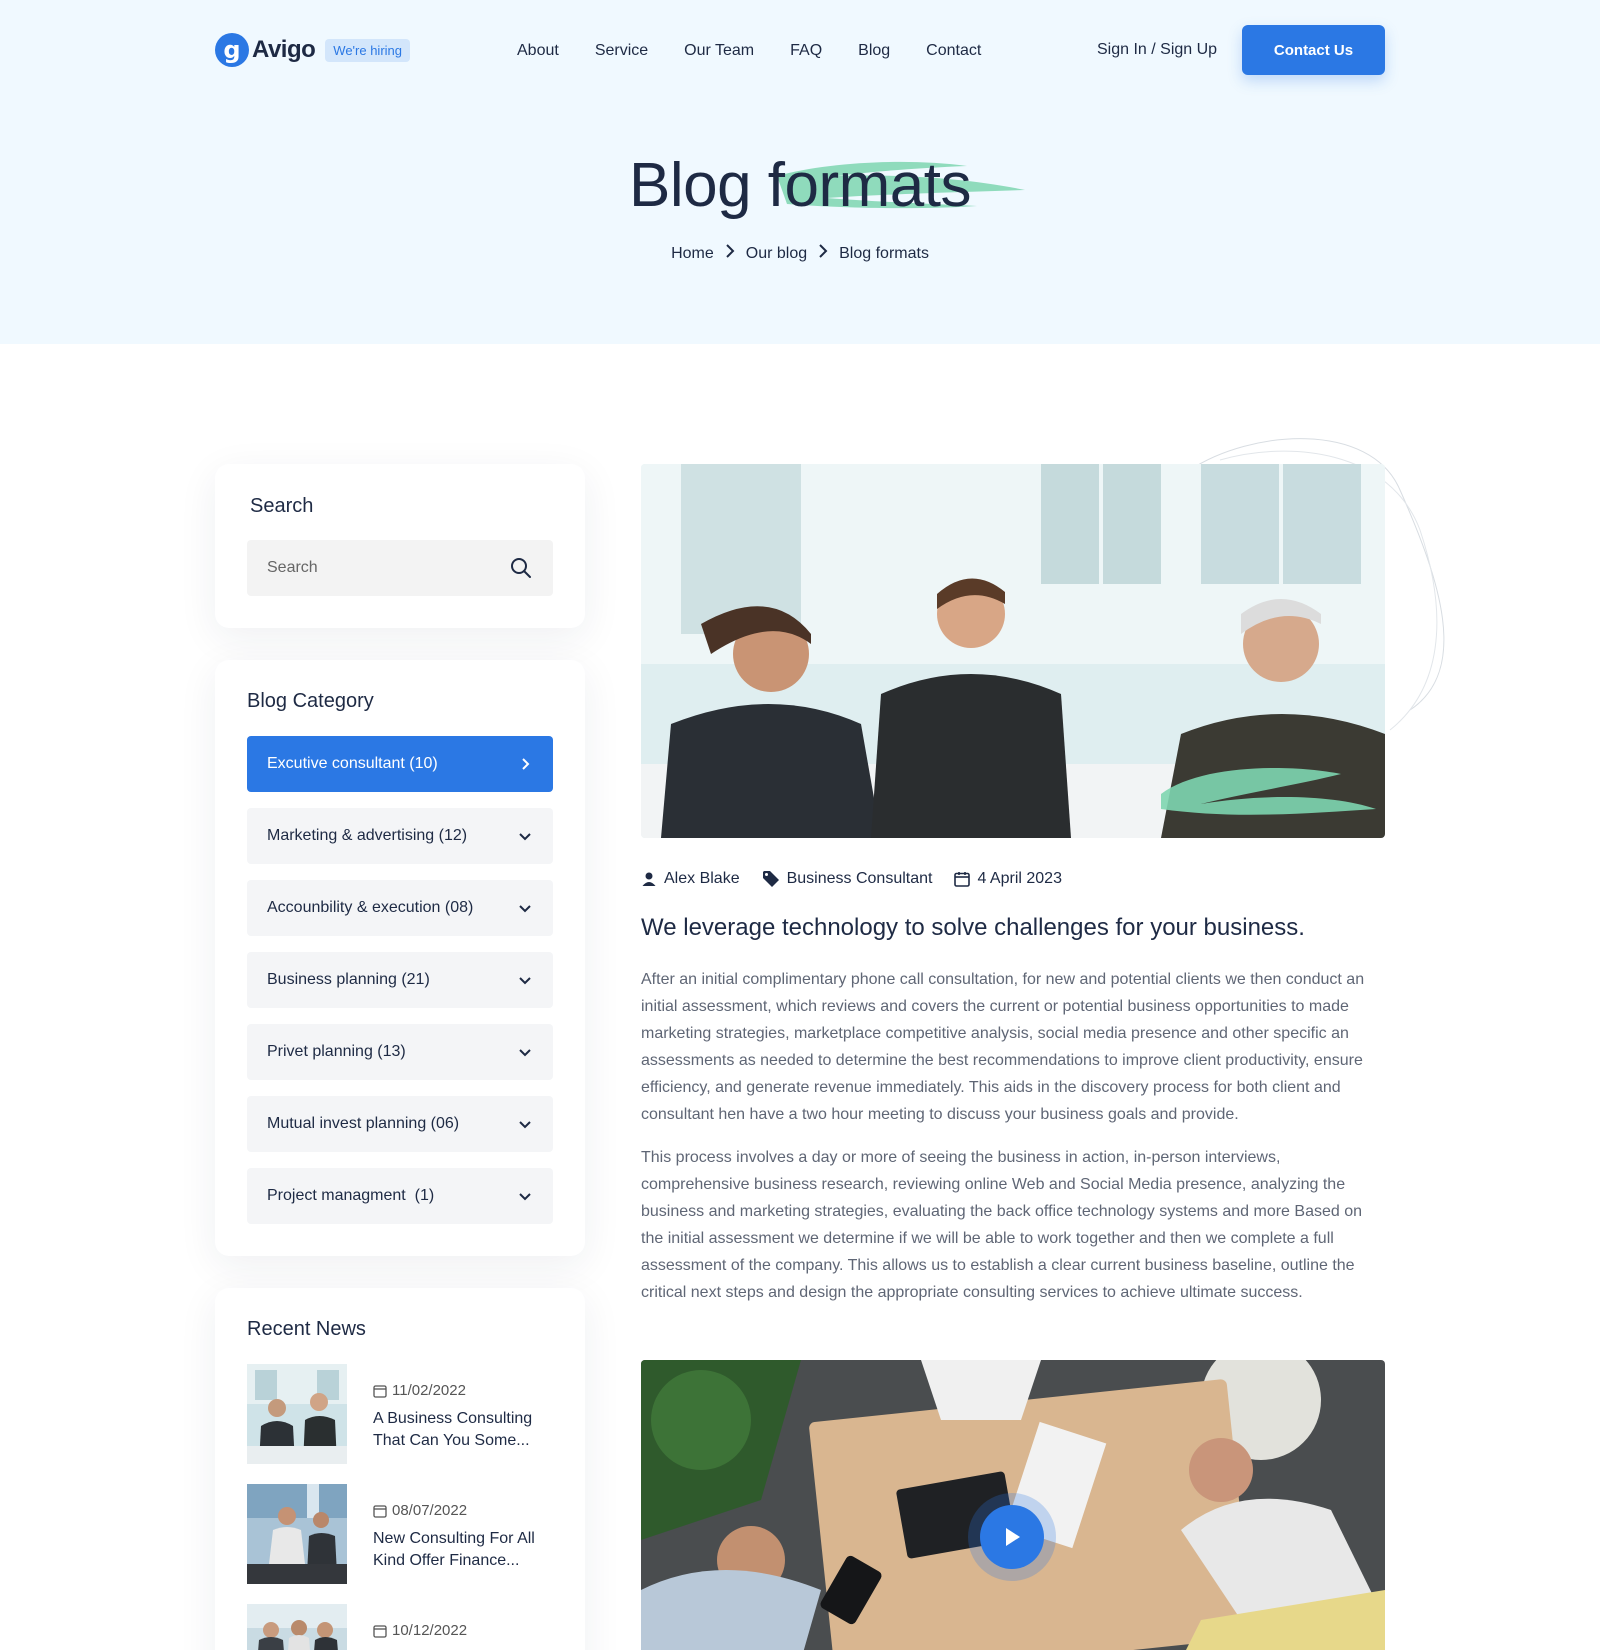 This screenshot has height=1650, width=1600. What do you see at coordinates (1157, 50) in the screenshot?
I see `signin-link: Sign In / Sign Up` at bounding box center [1157, 50].